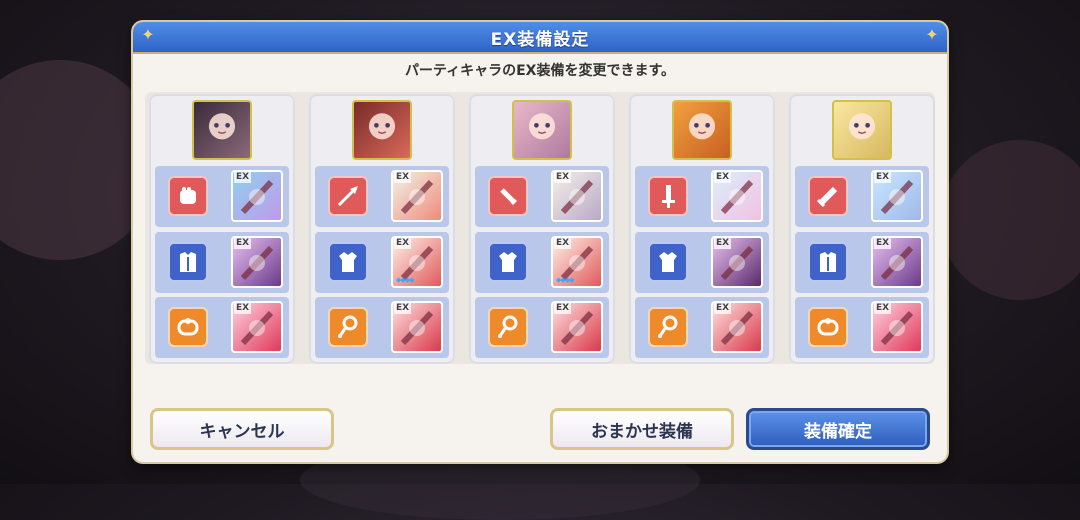 Image resolution: width=1080 pixels, height=520 pixels. I want to click on dialog-subtitle: パーティキャラのEX装備を変更できます。, so click(540, 71).